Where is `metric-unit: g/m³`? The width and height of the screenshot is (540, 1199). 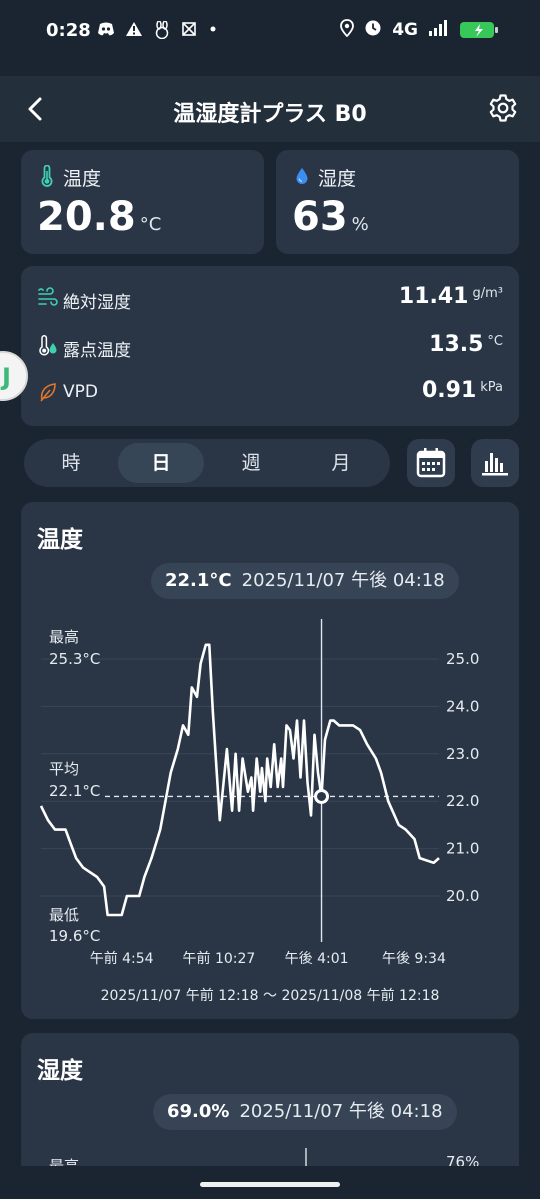
metric-unit: g/m³ is located at coordinates (487, 293).